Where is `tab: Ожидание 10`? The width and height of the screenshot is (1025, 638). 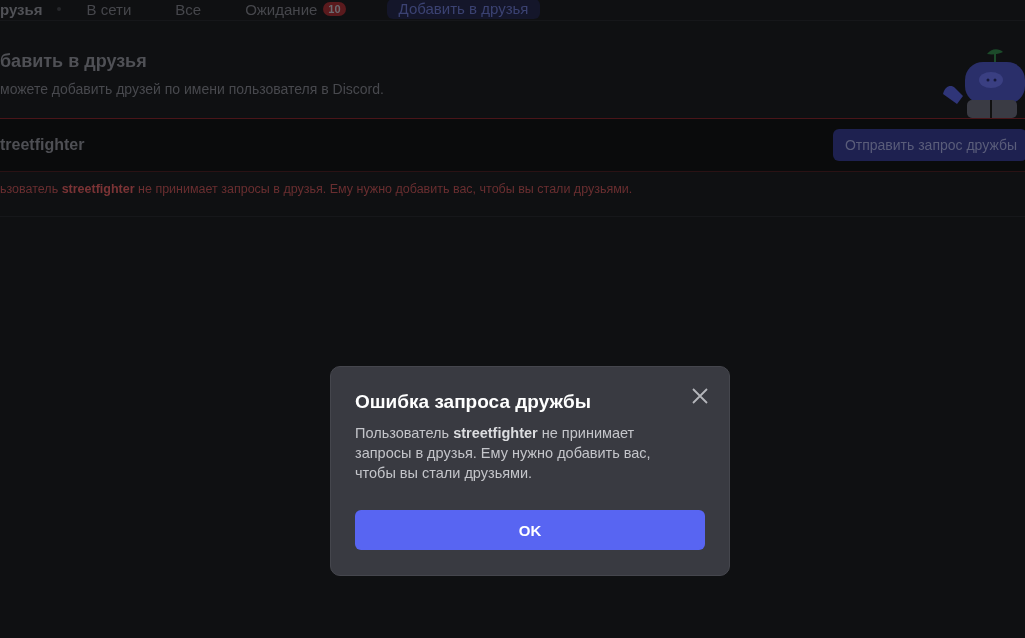
tab: Ожидание 10 is located at coordinates (295, 9).